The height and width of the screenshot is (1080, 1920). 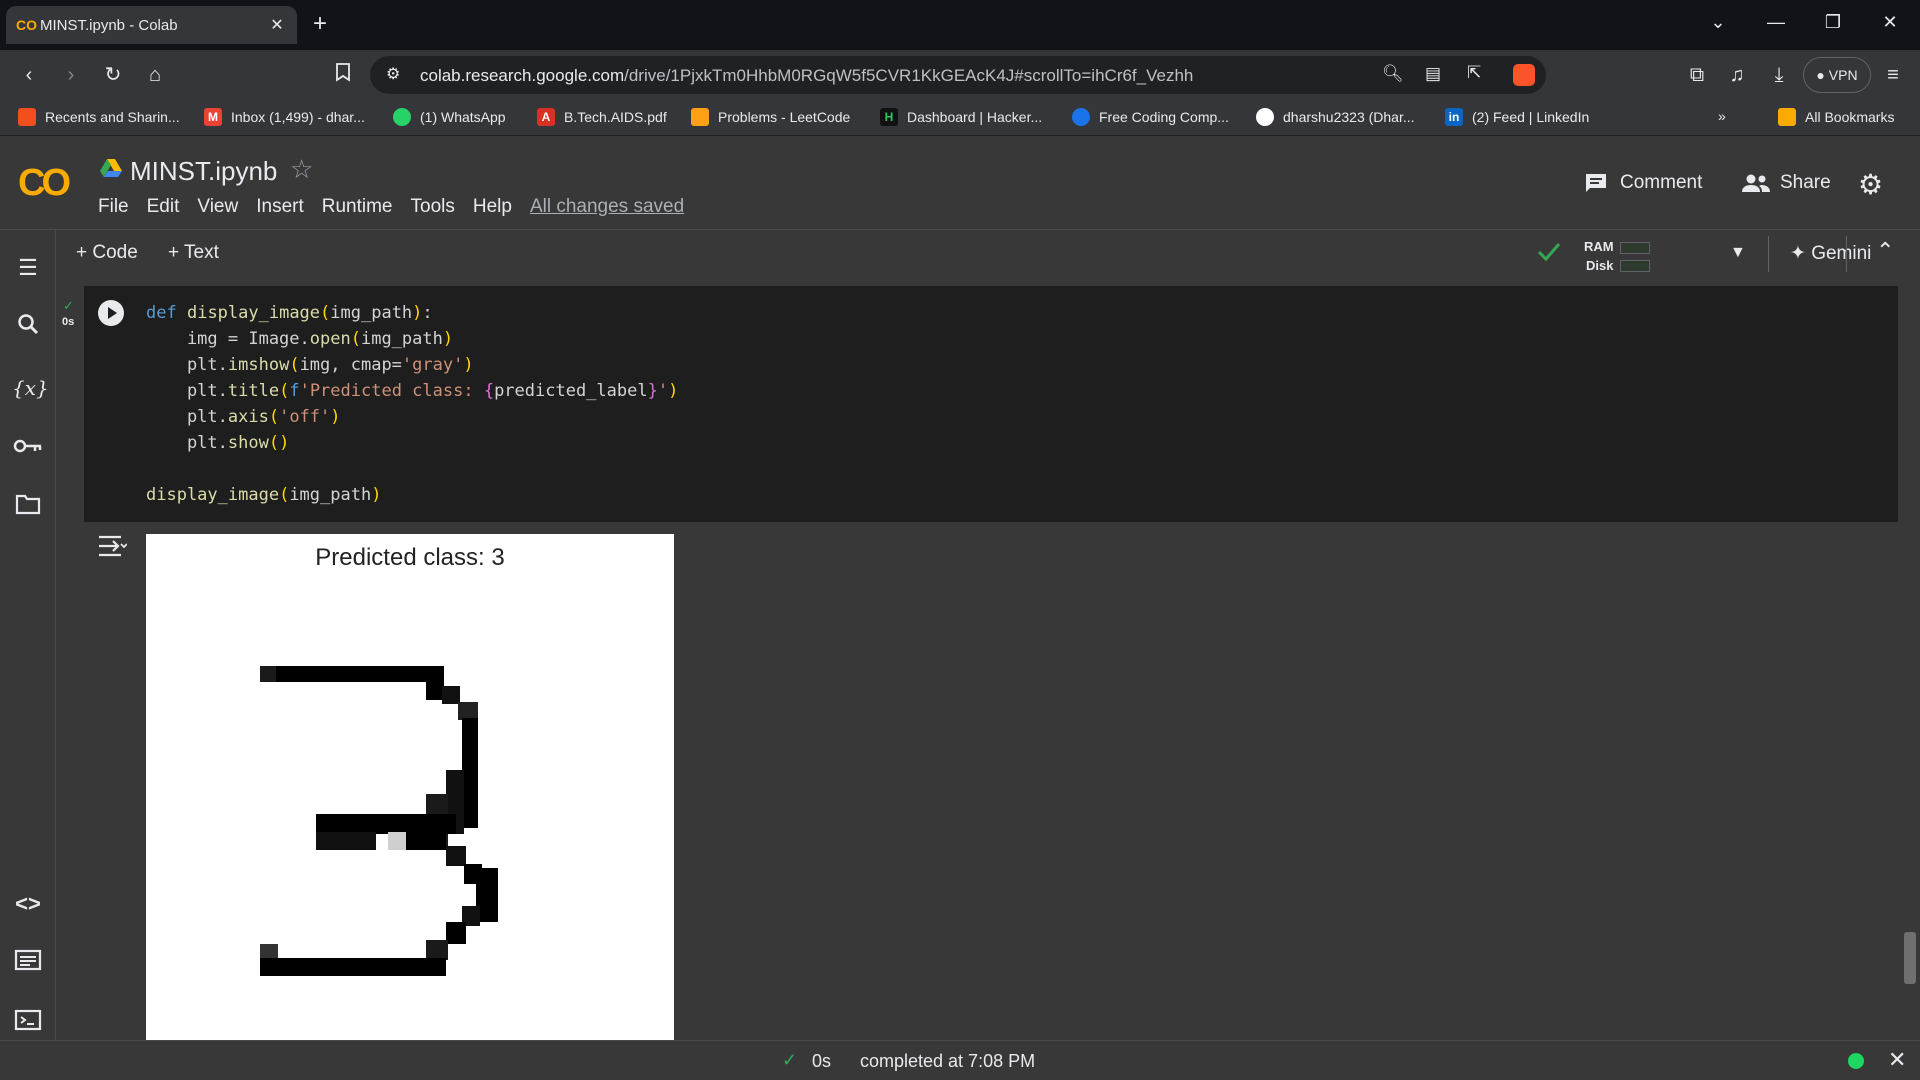 What do you see at coordinates (1722, 116) in the screenshot?
I see `more-bookmarks-button: »` at bounding box center [1722, 116].